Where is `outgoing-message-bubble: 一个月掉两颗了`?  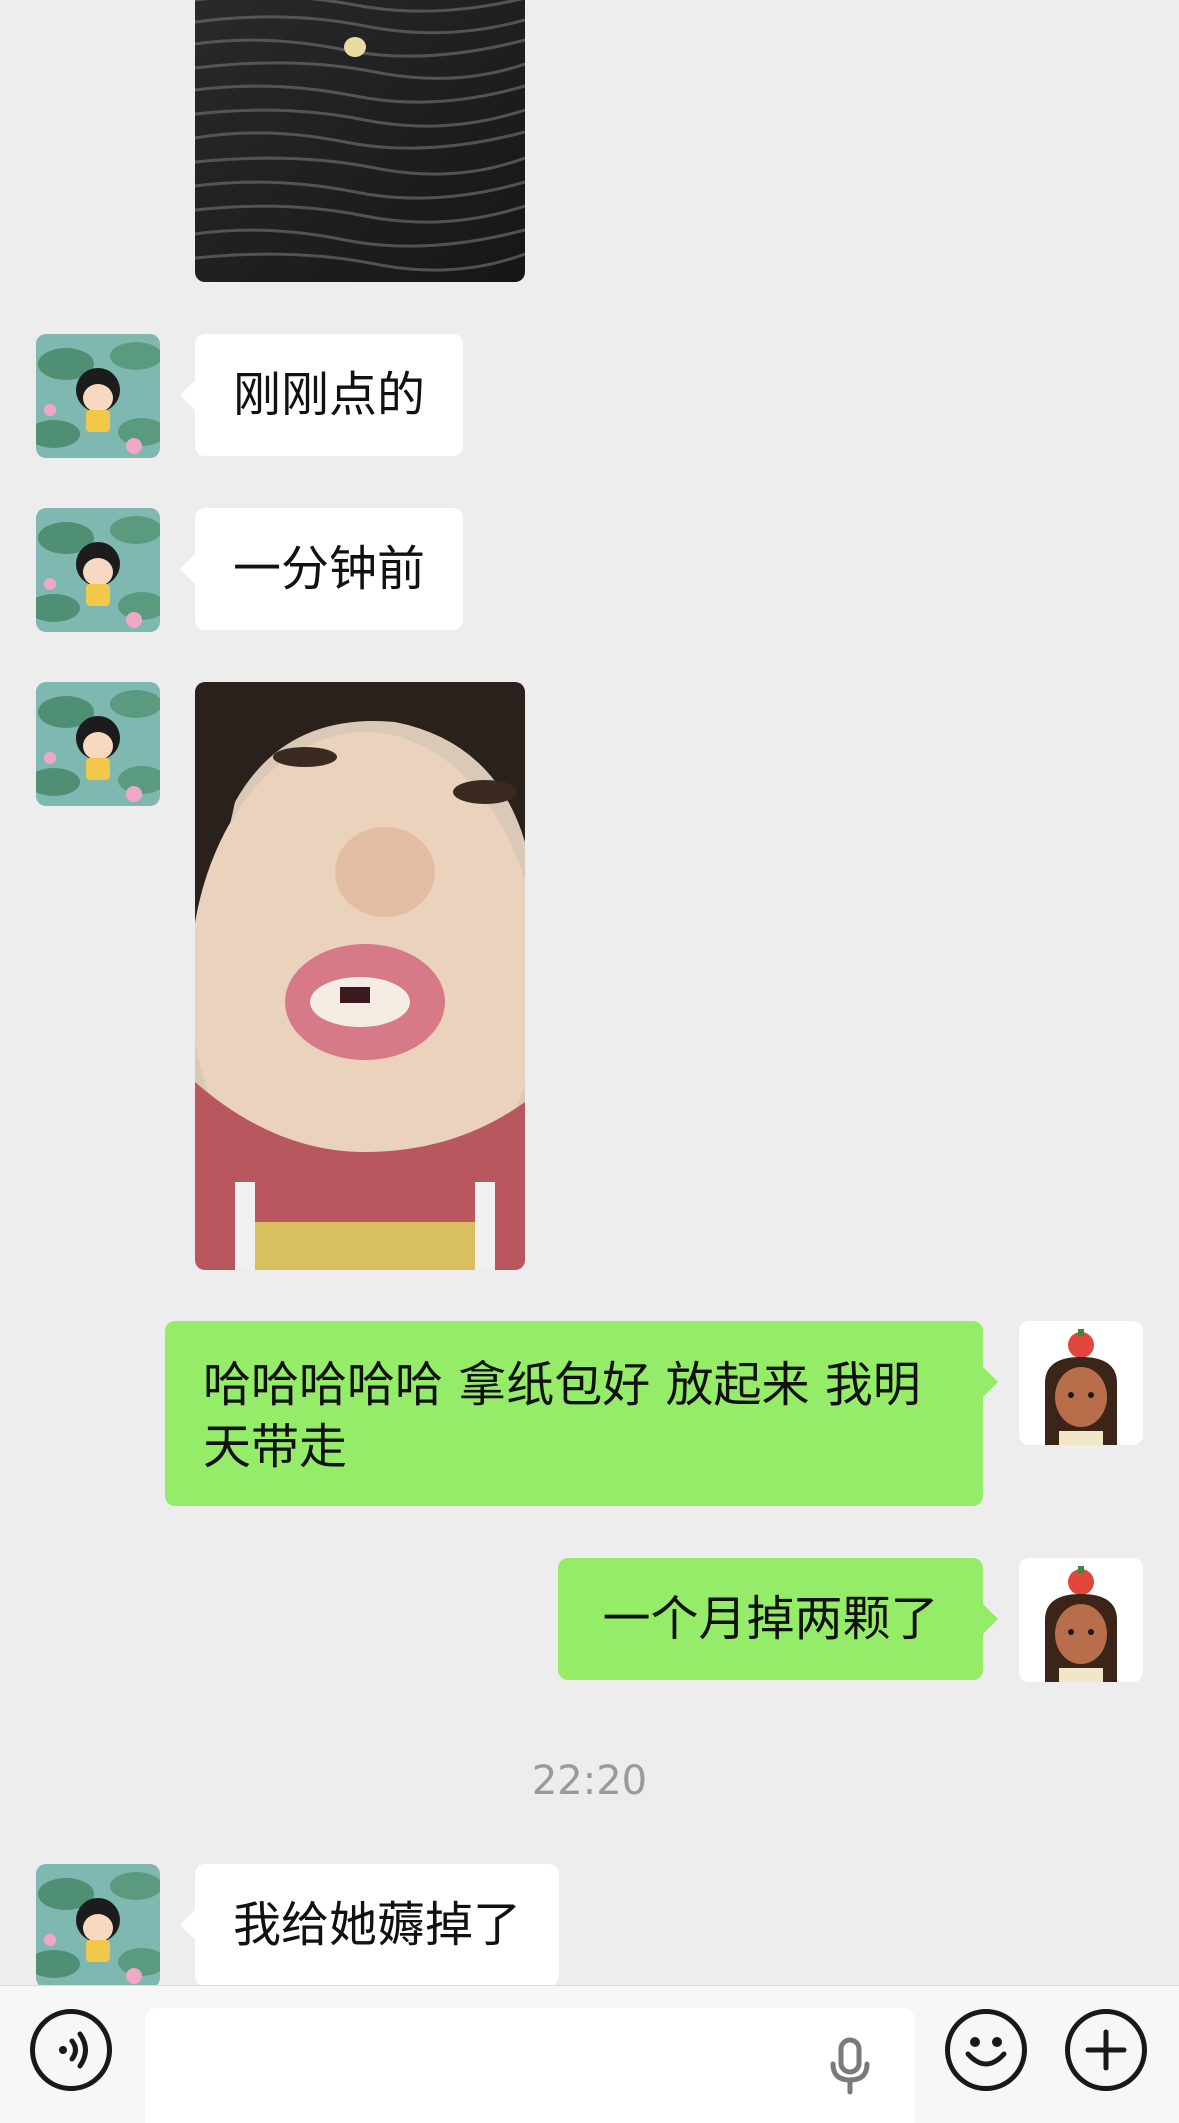 outgoing-message-bubble: 一个月掉两颗了 is located at coordinates (778, 1619).